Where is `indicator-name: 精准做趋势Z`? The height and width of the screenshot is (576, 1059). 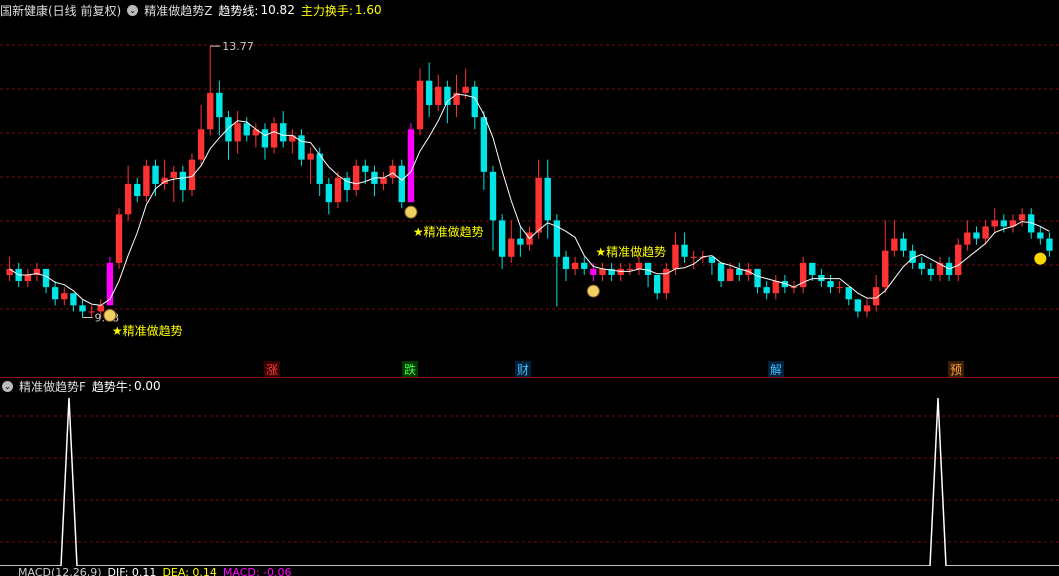 indicator-name: 精准做趋势Z is located at coordinates (178, 10).